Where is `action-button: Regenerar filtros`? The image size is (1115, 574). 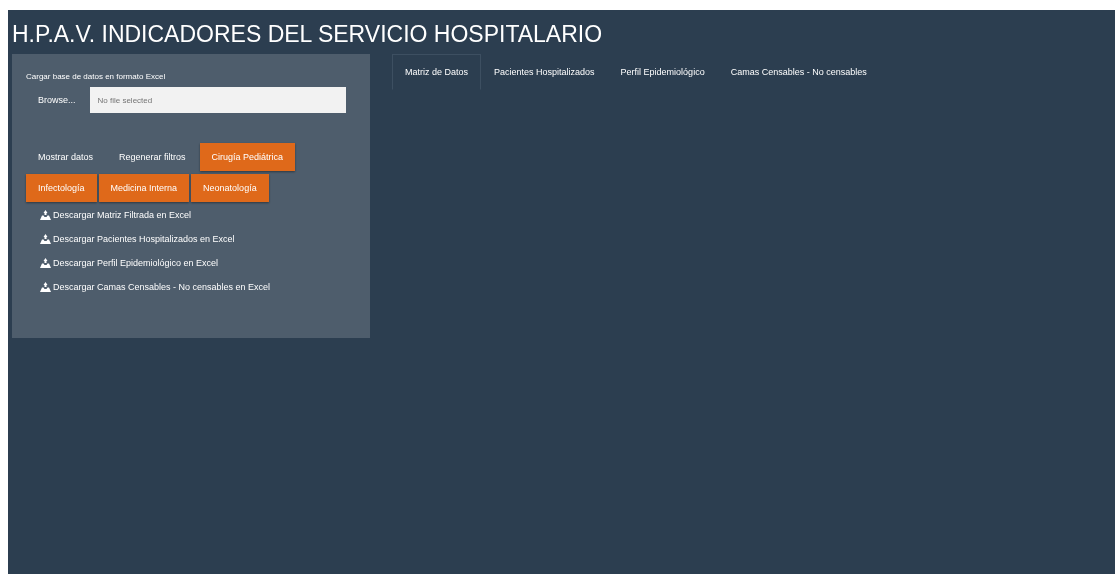
action-button: Regenerar filtros is located at coordinates (152, 157).